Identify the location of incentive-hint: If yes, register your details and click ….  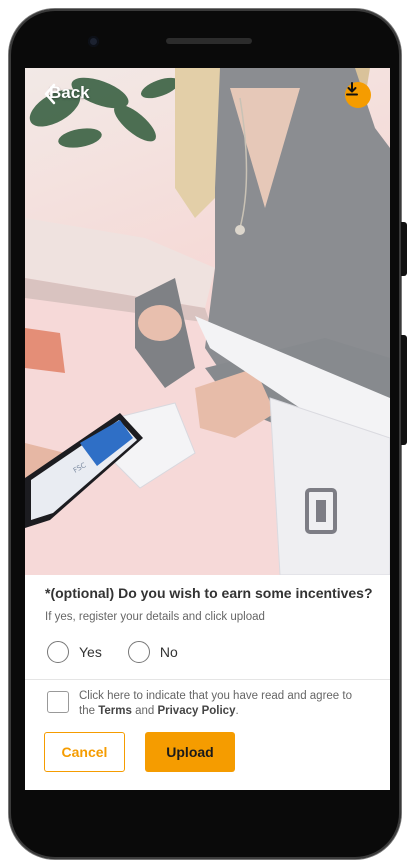
(155, 617).